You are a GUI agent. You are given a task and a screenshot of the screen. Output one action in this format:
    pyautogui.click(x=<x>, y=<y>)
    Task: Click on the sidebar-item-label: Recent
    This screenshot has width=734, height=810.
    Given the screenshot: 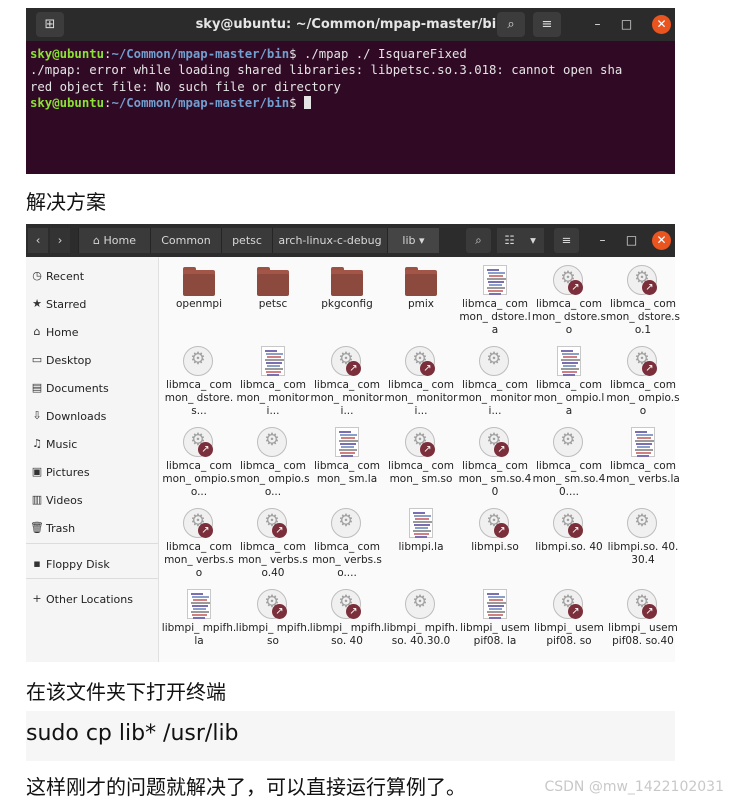 What is the action you would take?
    pyautogui.click(x=65, y=276)
    